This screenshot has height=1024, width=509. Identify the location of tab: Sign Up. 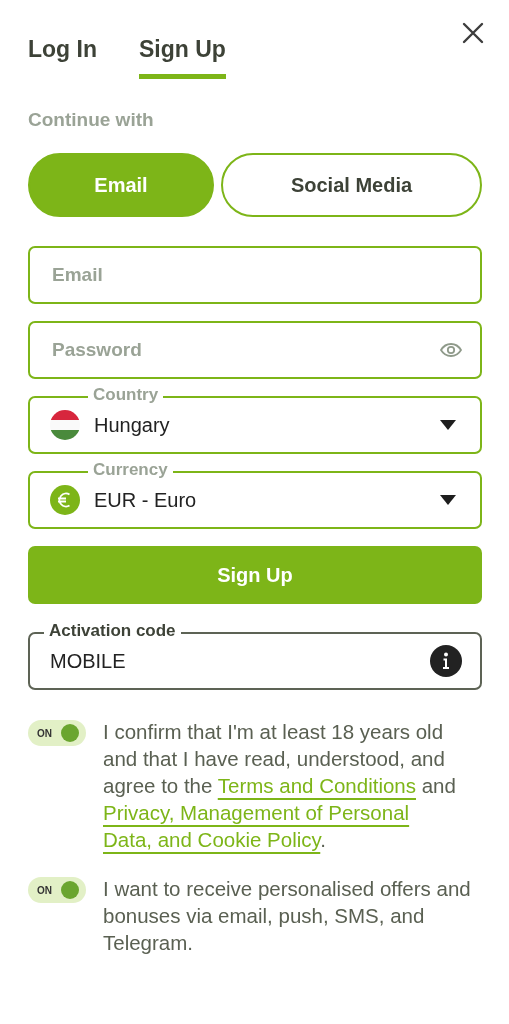
(182, 50).